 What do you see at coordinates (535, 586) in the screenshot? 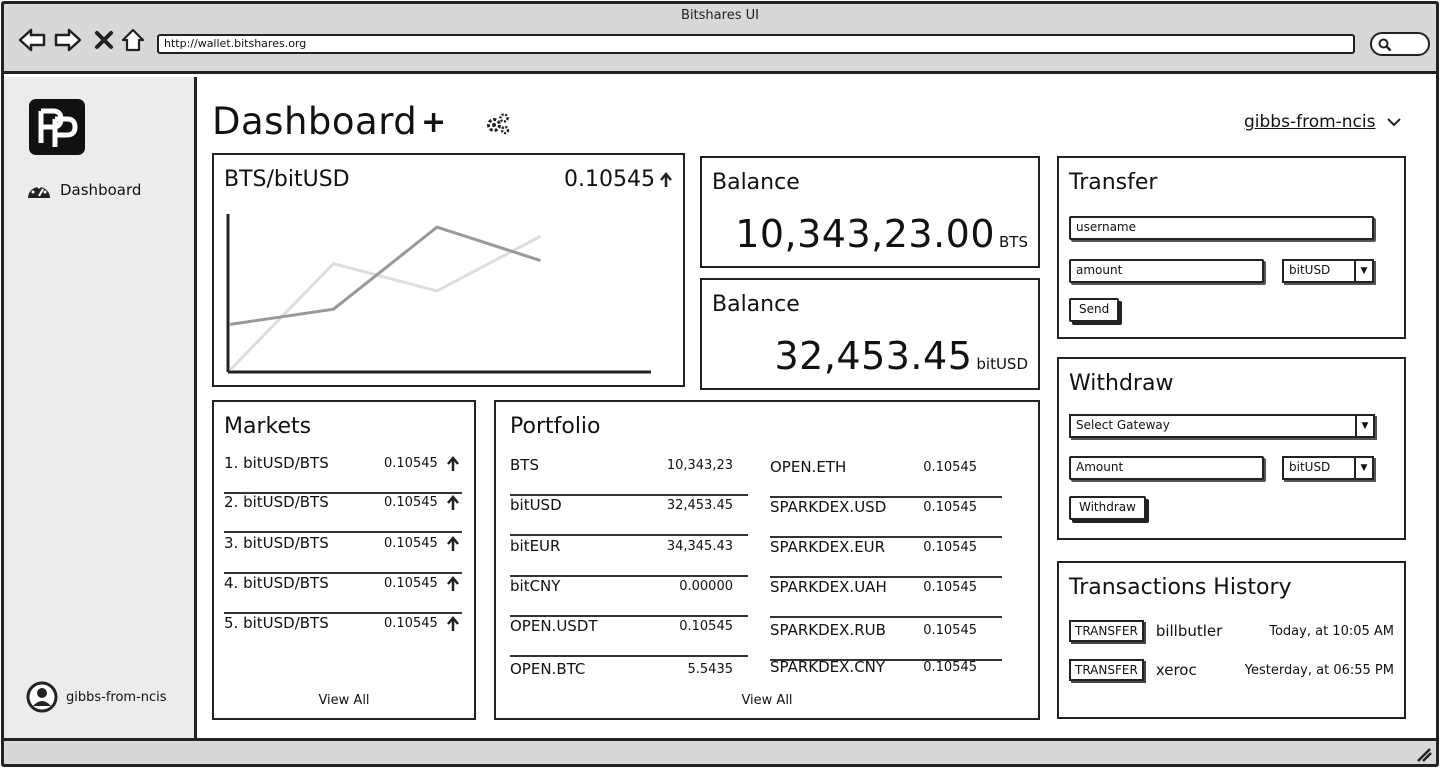
I see `asset-name: bitCNY` at bounding box center [535, 586].